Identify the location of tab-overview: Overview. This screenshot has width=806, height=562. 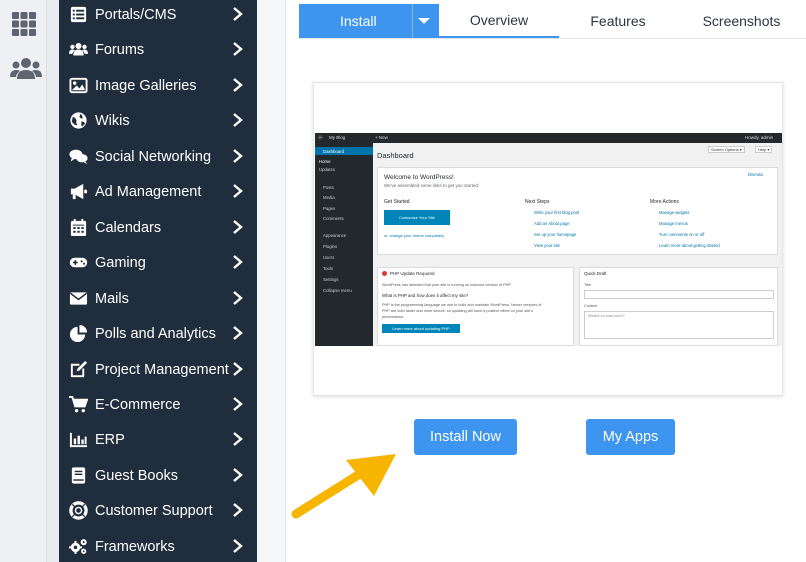
(499, 21).